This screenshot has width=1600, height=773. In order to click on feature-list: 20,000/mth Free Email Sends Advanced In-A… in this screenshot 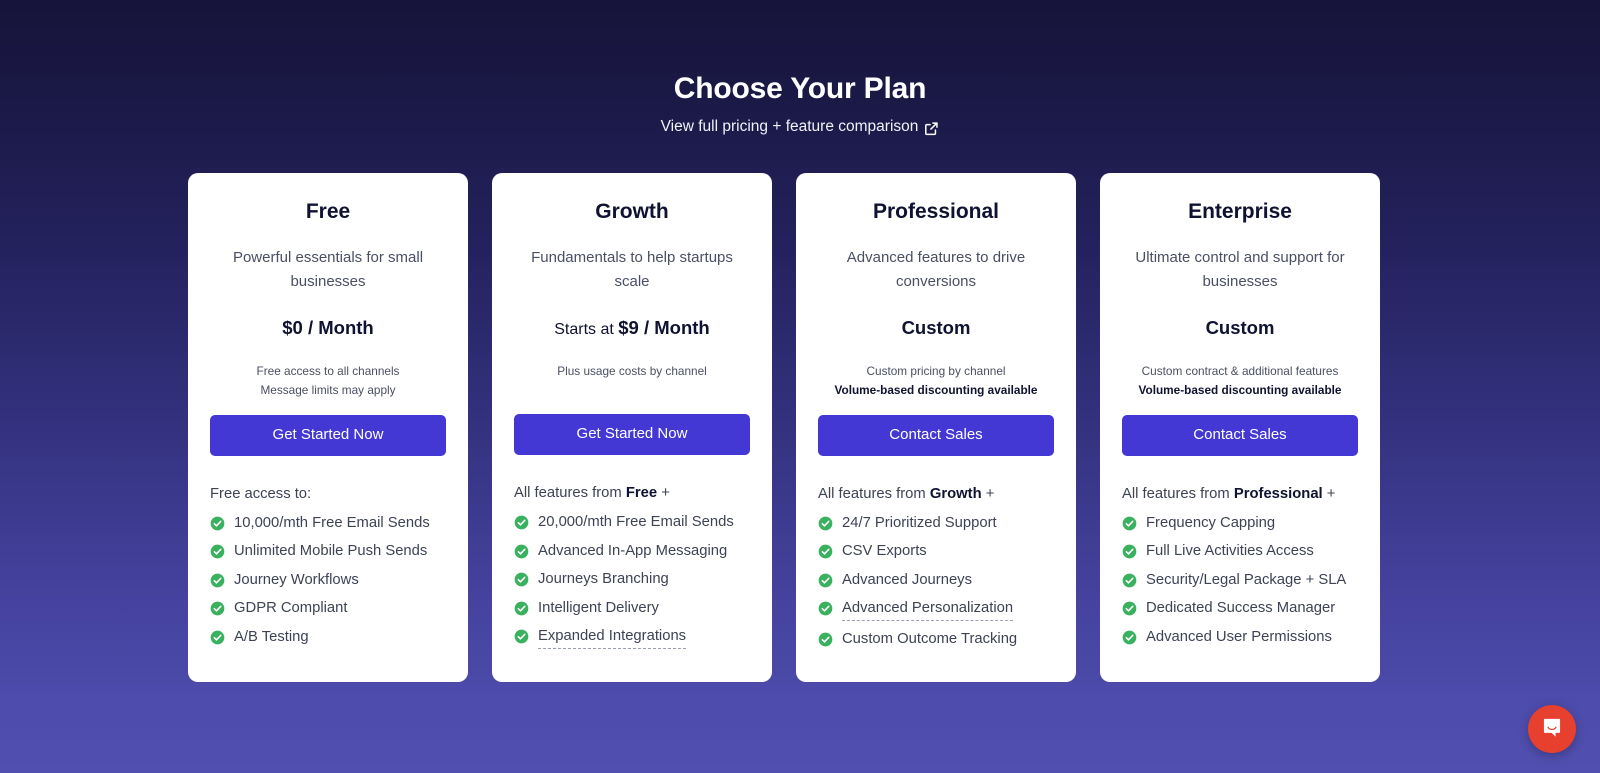, I will do `click(632, 585)`.